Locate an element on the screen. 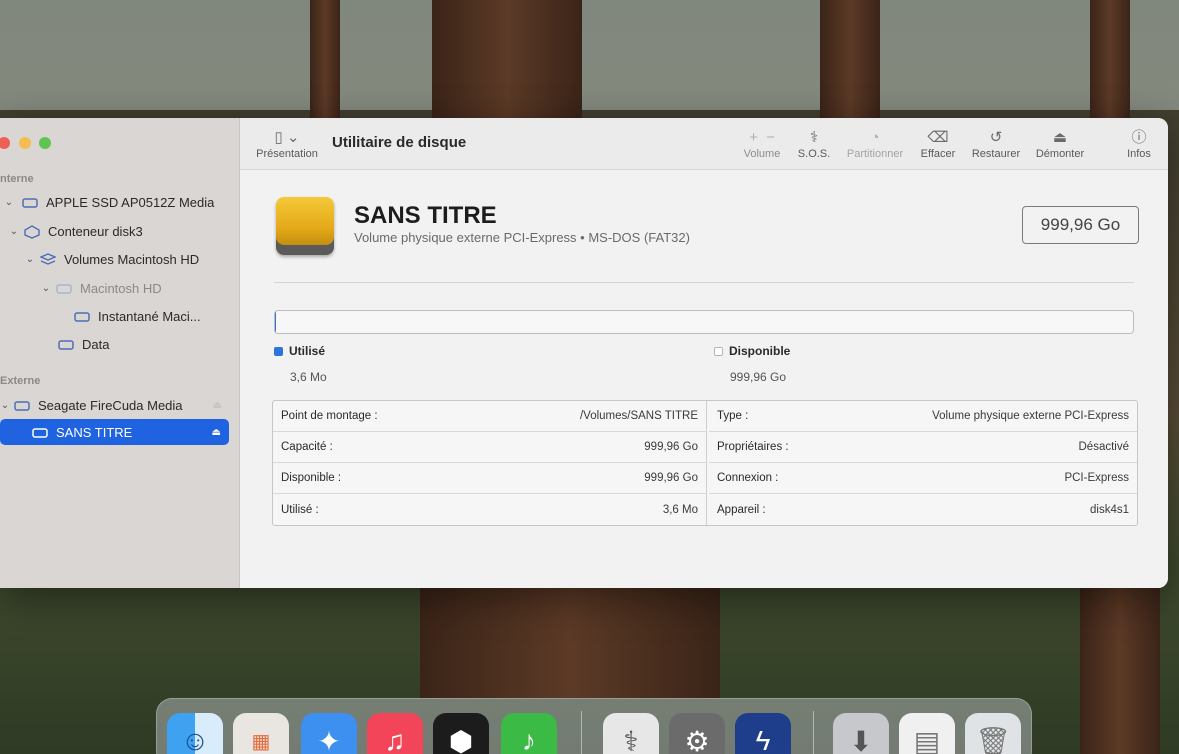 This screenshot has height=754, width=1179. minus-icon: − is located at coordinates (770, 137).